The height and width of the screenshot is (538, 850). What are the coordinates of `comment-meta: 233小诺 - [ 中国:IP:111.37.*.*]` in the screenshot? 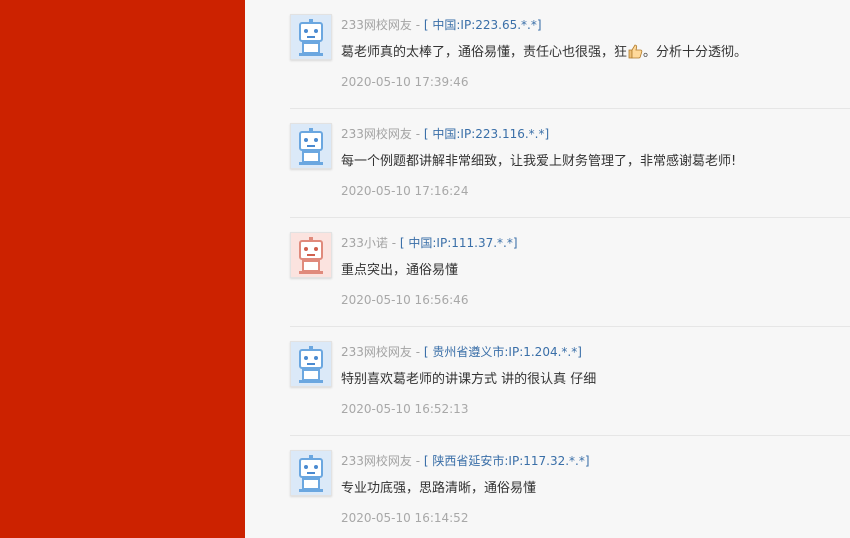 It's located at (429, 243).